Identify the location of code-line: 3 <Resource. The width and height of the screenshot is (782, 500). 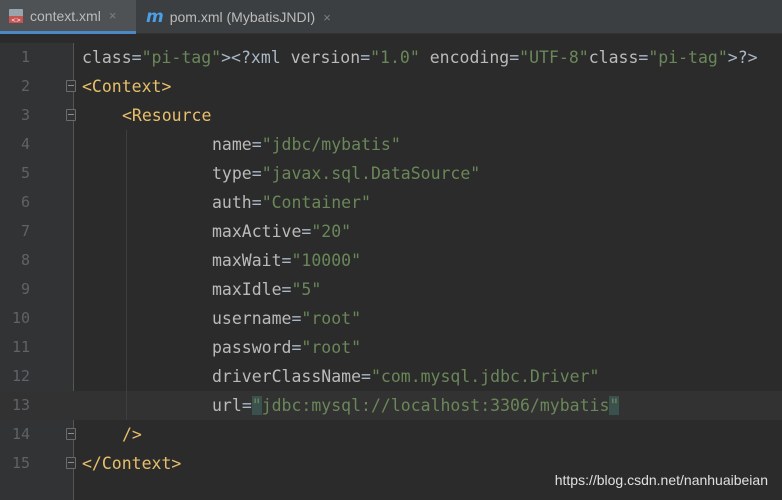
(391, 115).